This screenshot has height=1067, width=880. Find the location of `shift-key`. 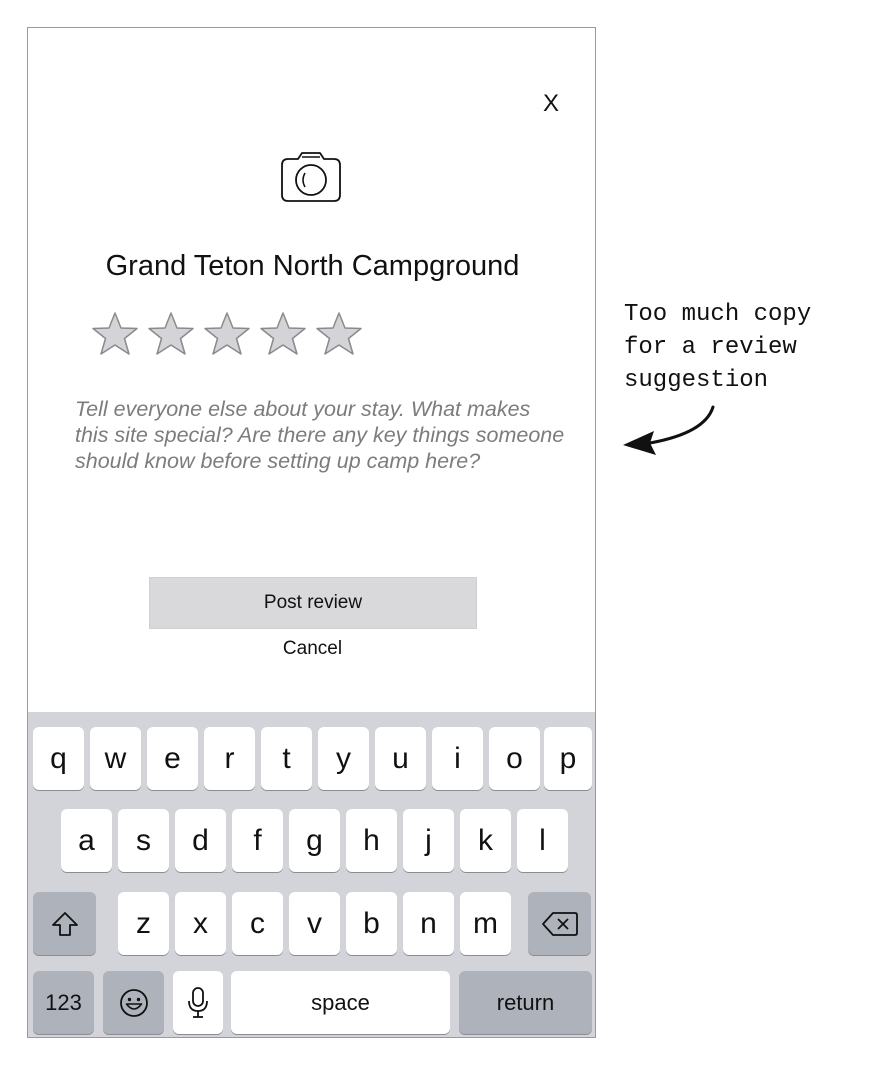

shift-key is located at coordinates (64, 923).